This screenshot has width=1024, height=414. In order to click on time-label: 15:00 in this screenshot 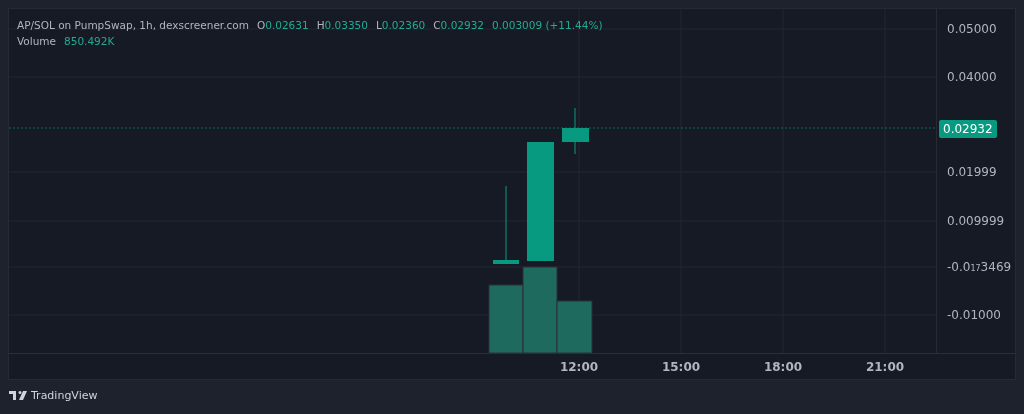, I will do `click(681, 367)`.